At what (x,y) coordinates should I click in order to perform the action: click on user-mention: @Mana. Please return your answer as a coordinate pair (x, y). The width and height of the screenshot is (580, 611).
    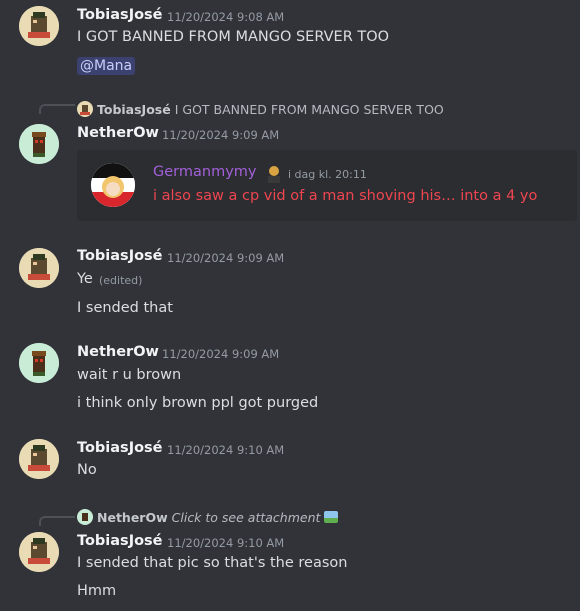
    Looking at the image, I should click on (106, 66).